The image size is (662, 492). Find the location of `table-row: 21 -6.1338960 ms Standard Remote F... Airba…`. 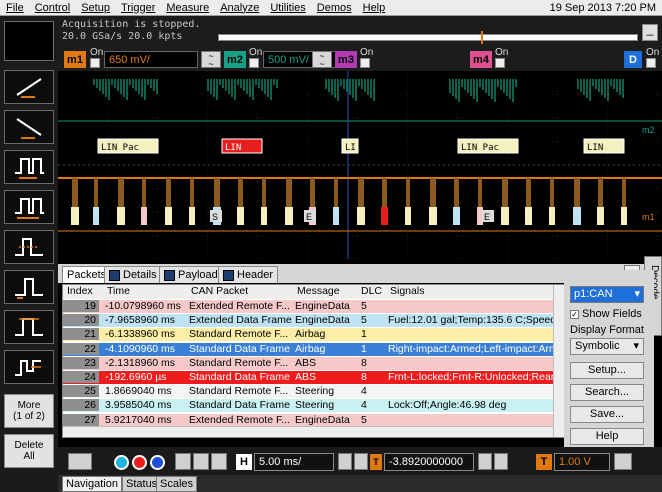

table-row: 21 -6.1338960 ms Standard Remote F... Airba… is located at coordinates (313, 335).